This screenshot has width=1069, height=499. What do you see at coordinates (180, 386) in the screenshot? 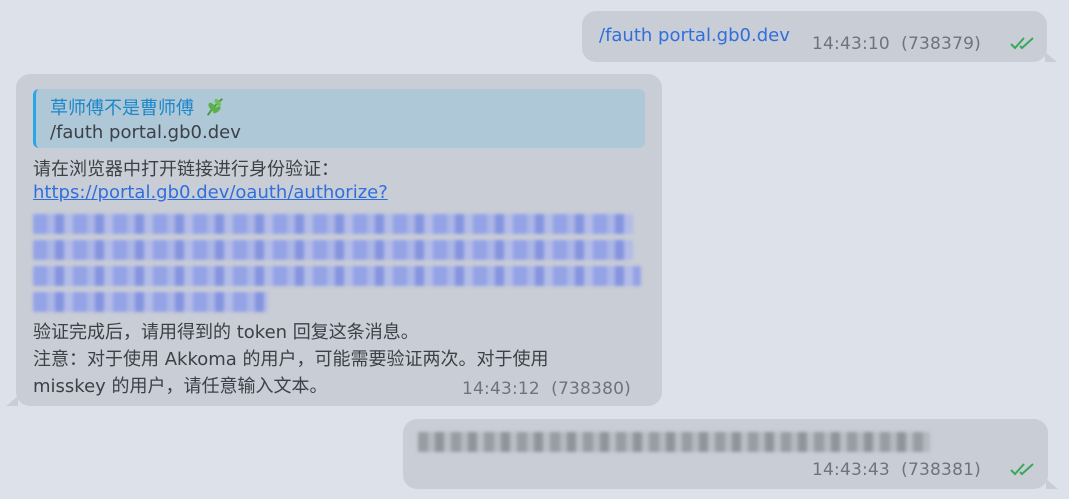
I see `message-line: misskey 的用户，请任意输入文本。` at bounding box center [180, 386].